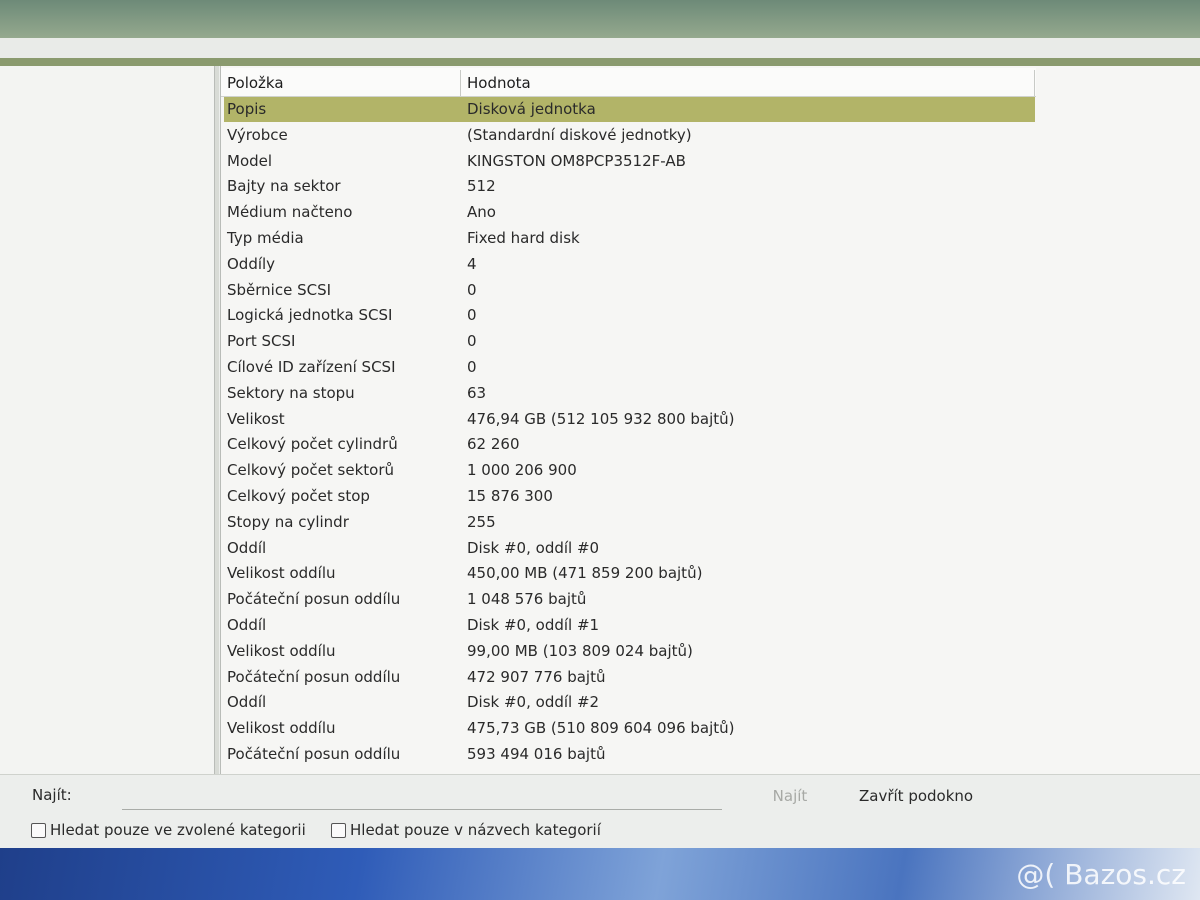 This screenshot has width=1200, height=900. Describe the element at coordinates (472, 263) in the screenshot. I see `row-value-cell: 4` at that location.